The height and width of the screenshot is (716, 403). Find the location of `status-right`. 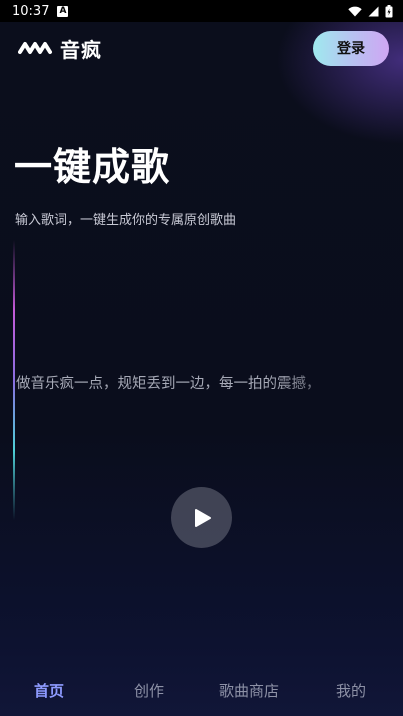

status-right is located at coordinates (370, 11).